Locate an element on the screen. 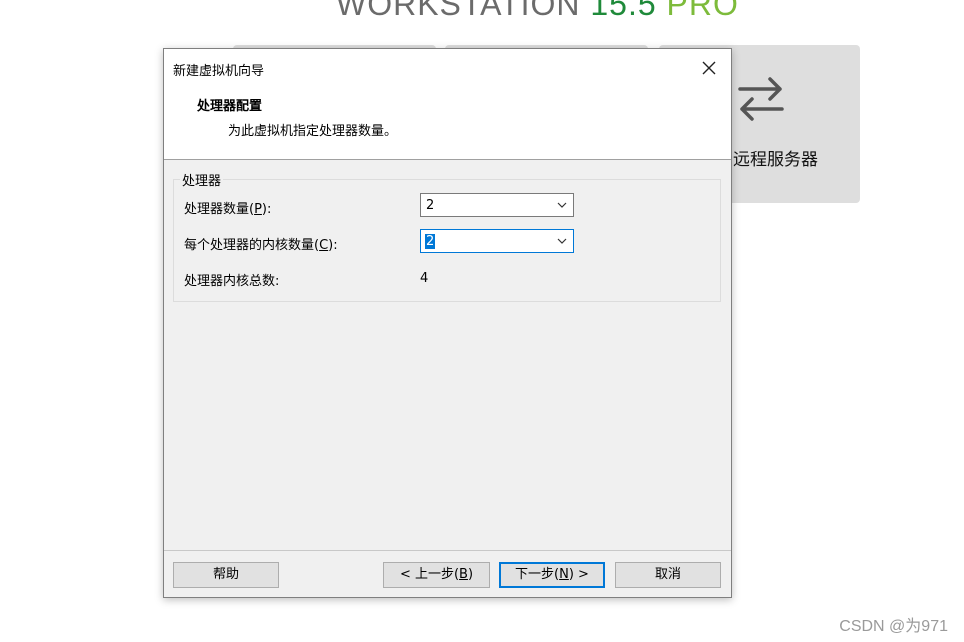 The height and width of the screenshot is (642, 964). help-button: 帮助 is located at coordinates (226, 575).